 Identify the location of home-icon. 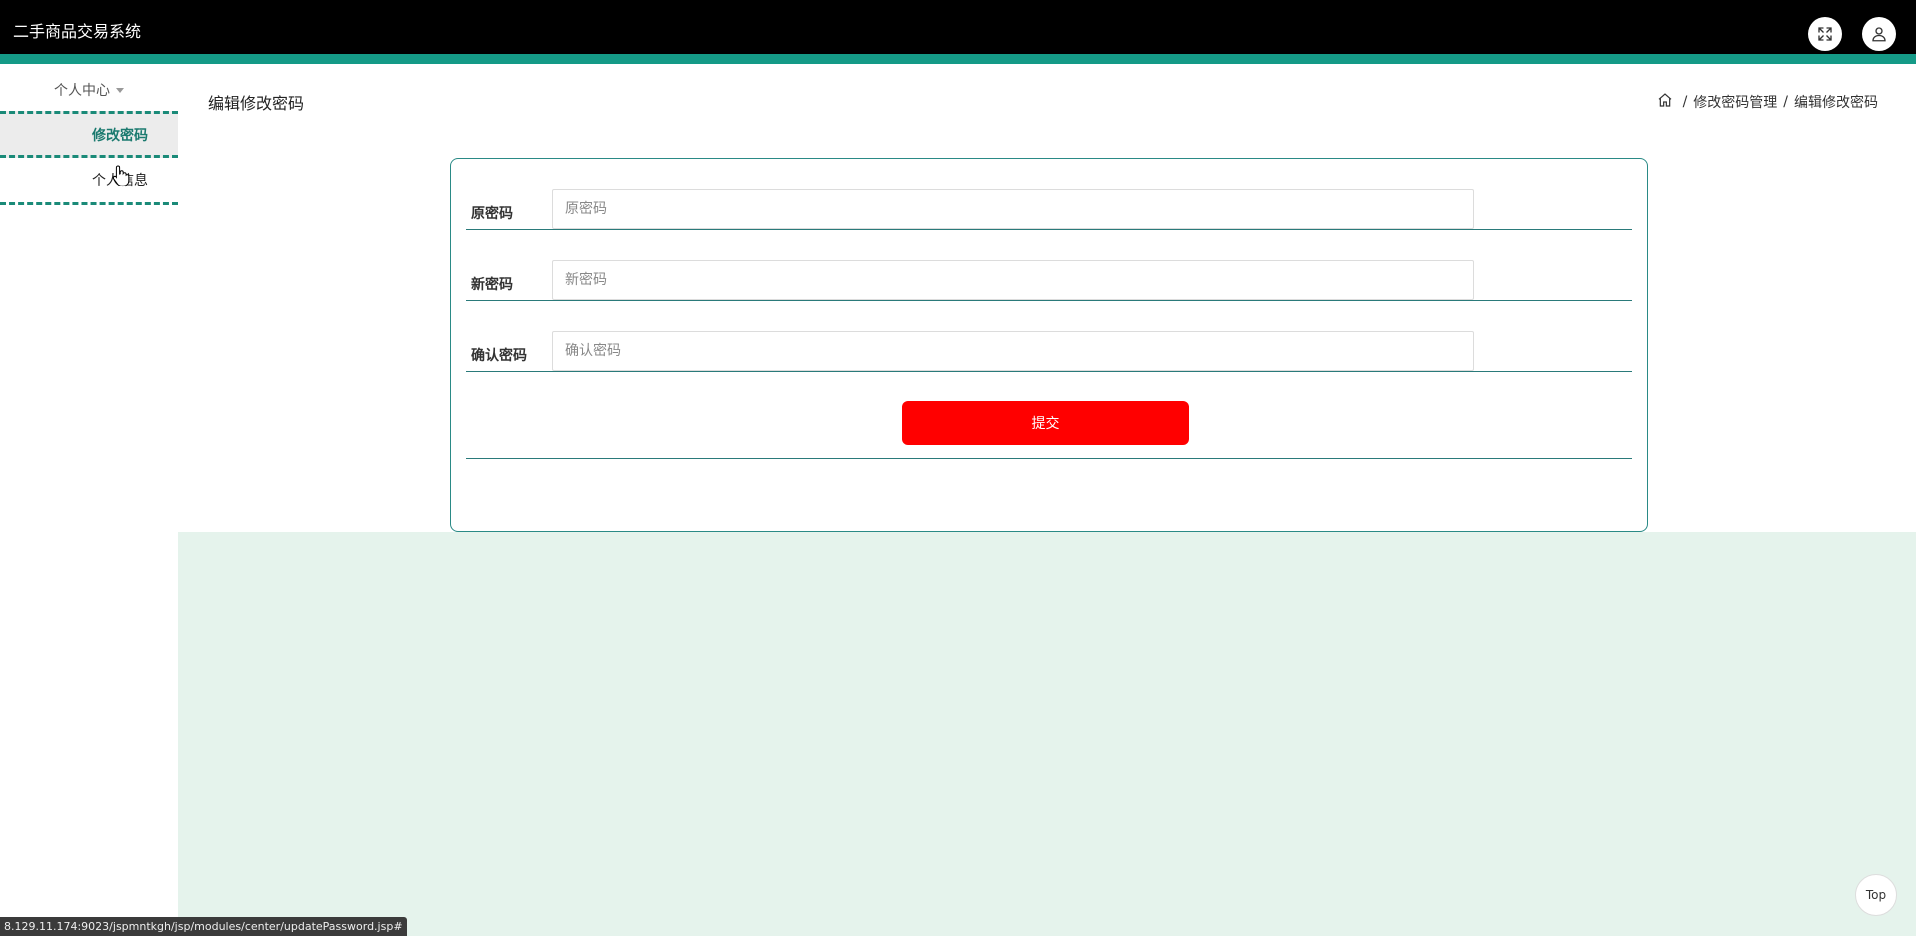
(1667, 102).